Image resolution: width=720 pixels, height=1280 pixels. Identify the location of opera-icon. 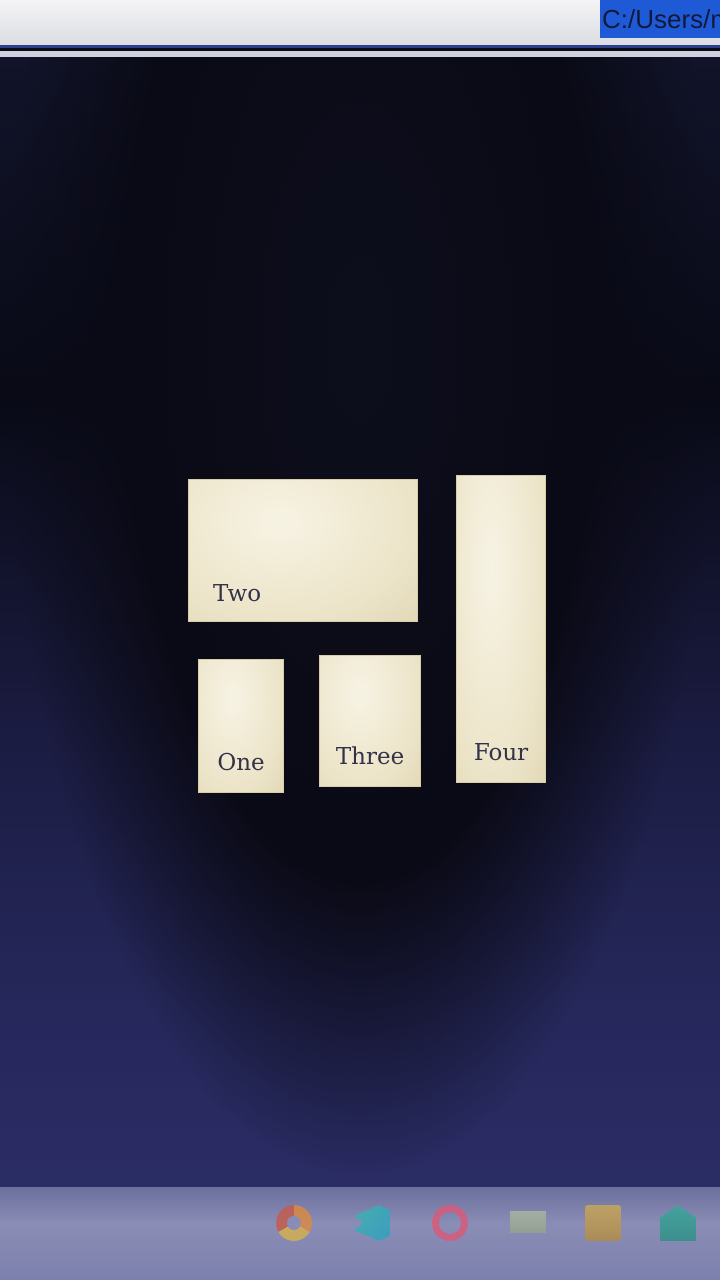
(450, 1223).